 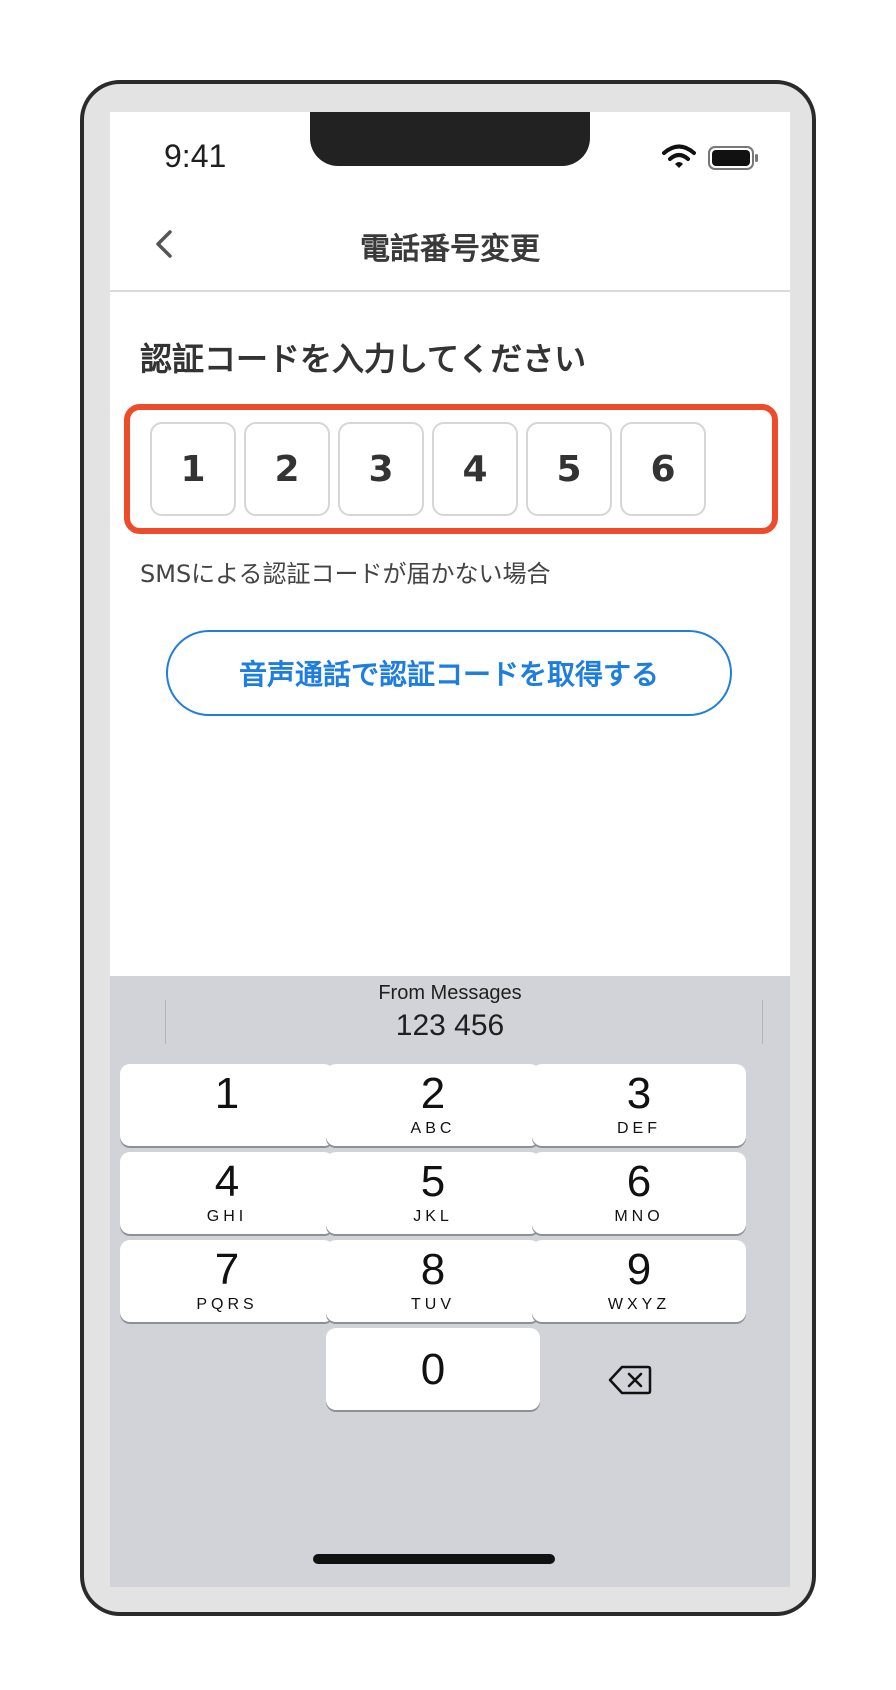 I want to click on key-8: 8 TUV, so click(x=433, y=1281).